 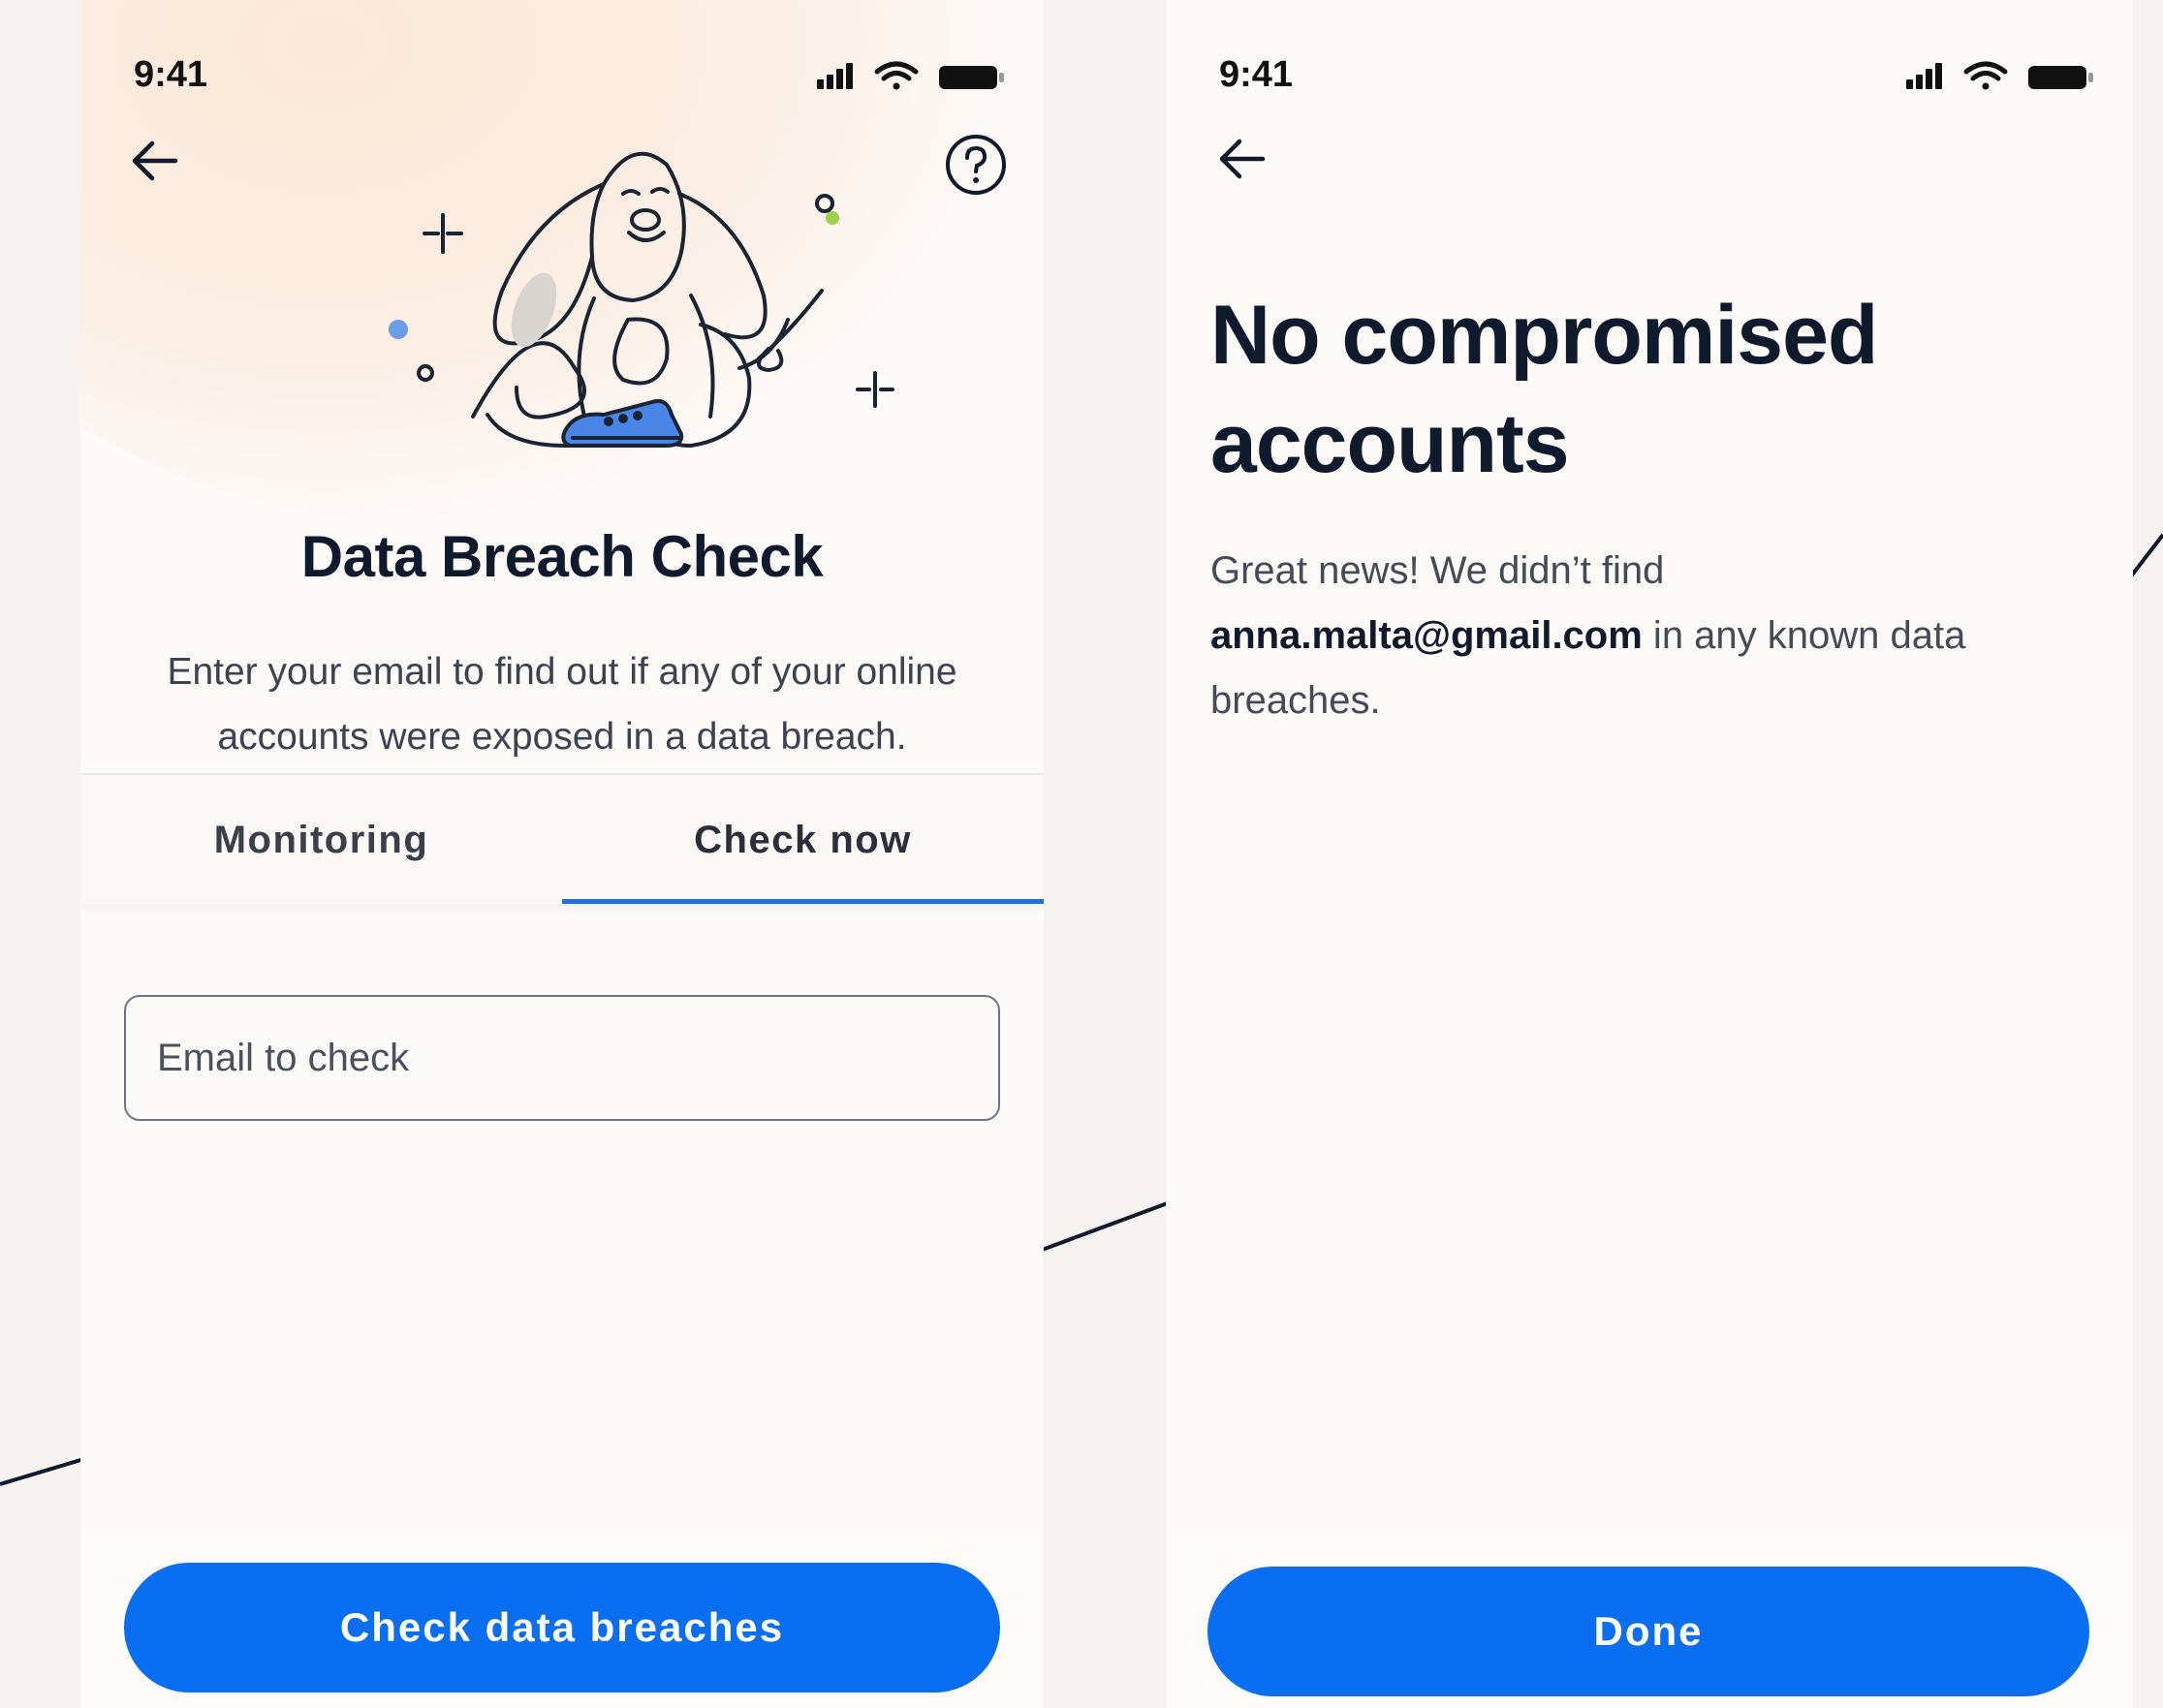 What do you see at coordinates (562, 1058) in the screenshot?
I see `email-field` at bounding box center [562, 1058].